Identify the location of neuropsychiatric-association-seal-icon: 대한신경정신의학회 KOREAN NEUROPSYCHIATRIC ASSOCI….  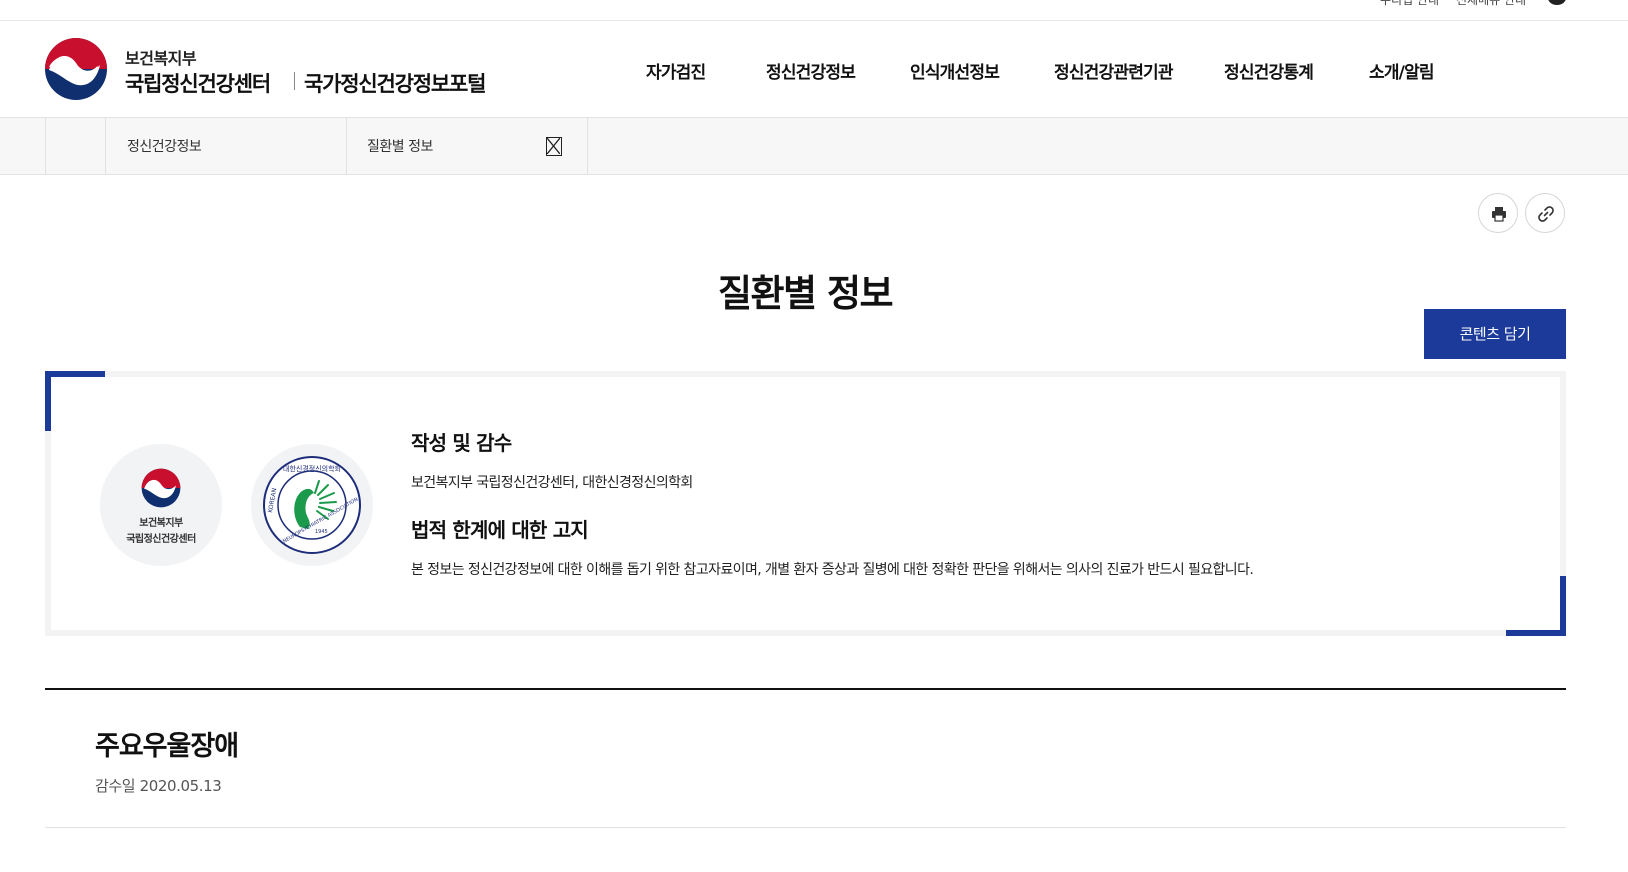
(312, 505).